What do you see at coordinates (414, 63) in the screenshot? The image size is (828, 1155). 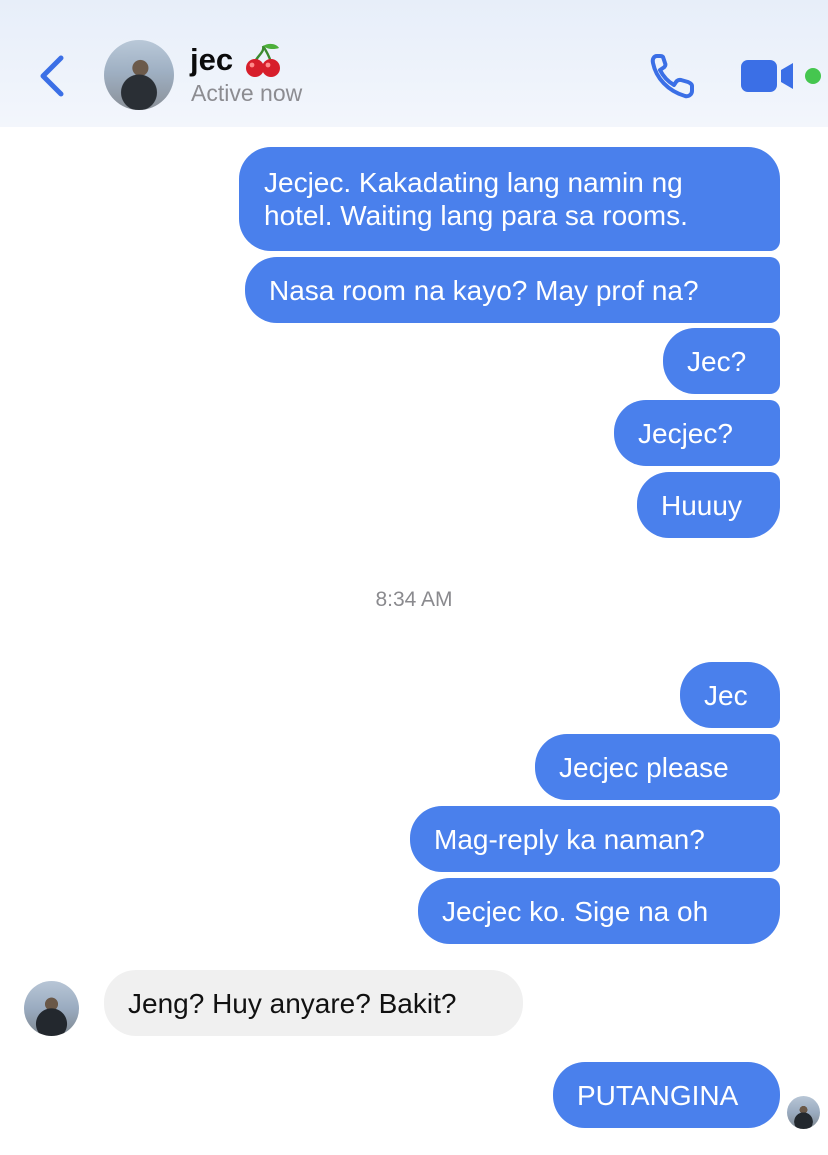 I see `chat-header: jec Active now` at bounding box center [414, 63].